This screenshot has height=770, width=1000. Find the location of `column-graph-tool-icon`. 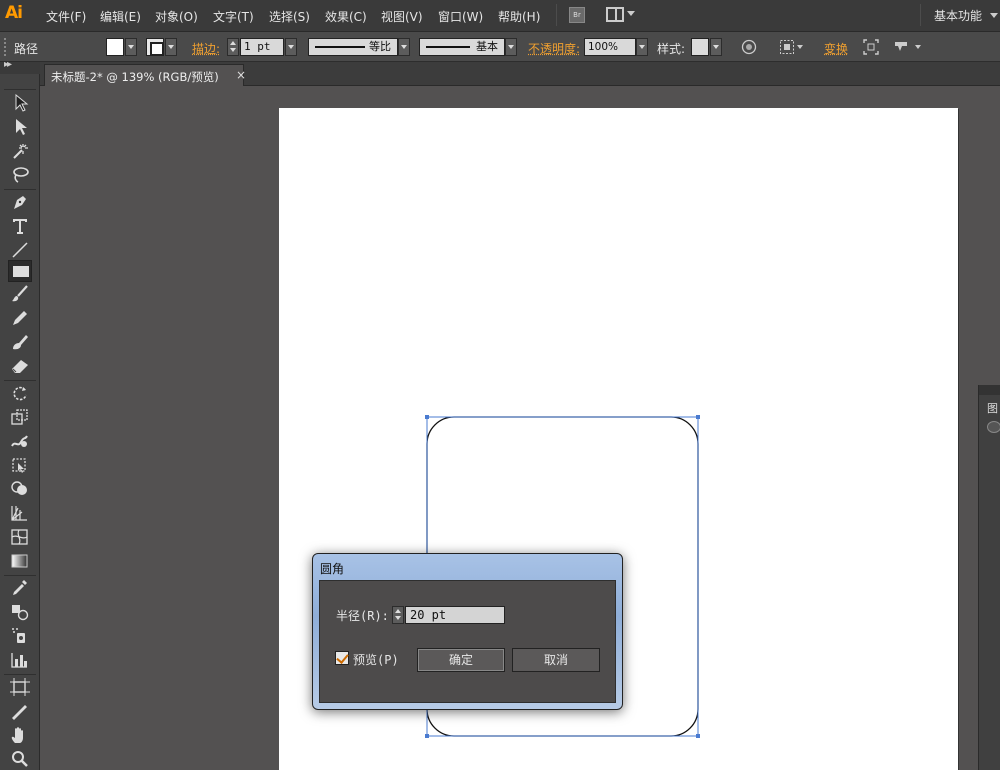

column-graph-tool-icon is located at coordinates (20, 660).